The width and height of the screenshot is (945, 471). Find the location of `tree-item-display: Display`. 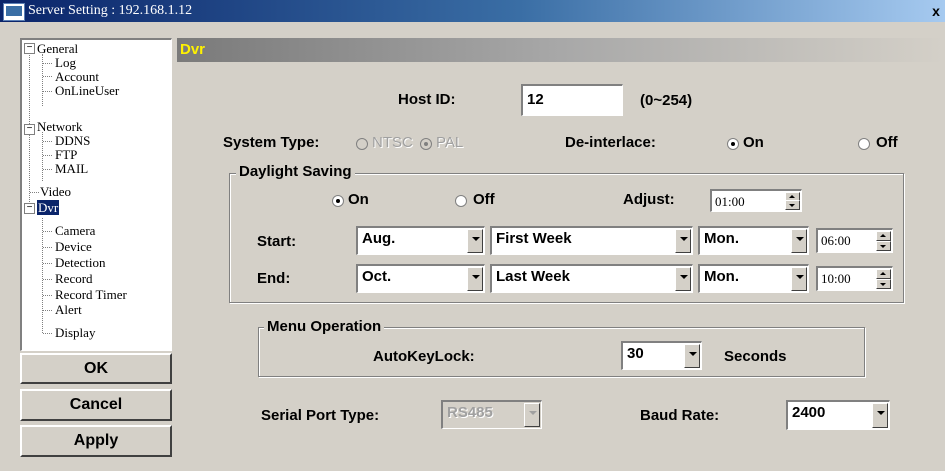

tree-item-display: Display is located at coordinates (75, 332).